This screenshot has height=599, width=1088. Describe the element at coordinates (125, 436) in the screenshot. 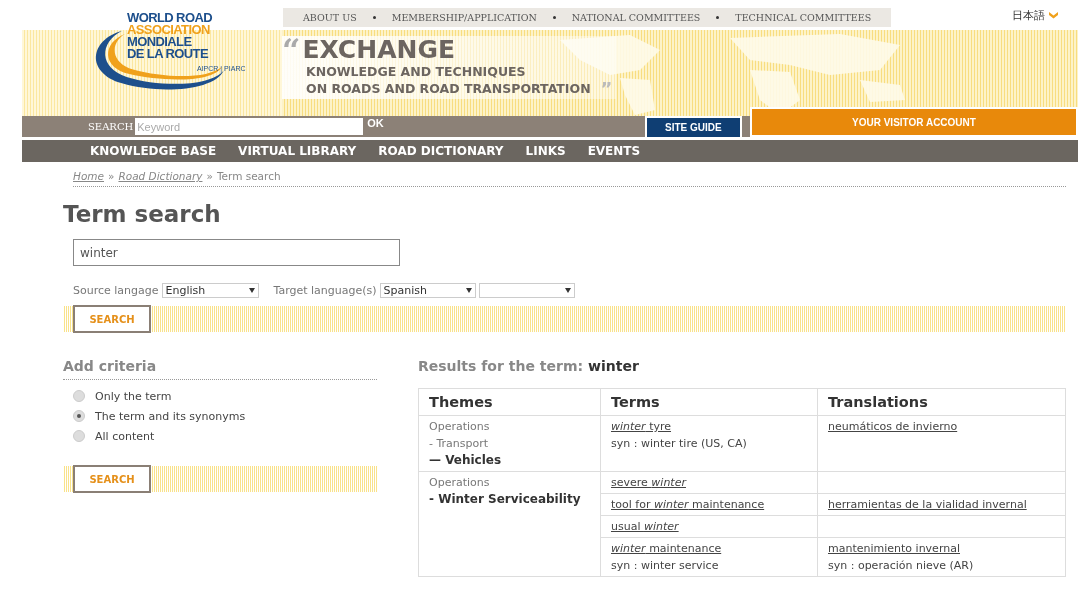

I see `radio-label: All content` at that location.